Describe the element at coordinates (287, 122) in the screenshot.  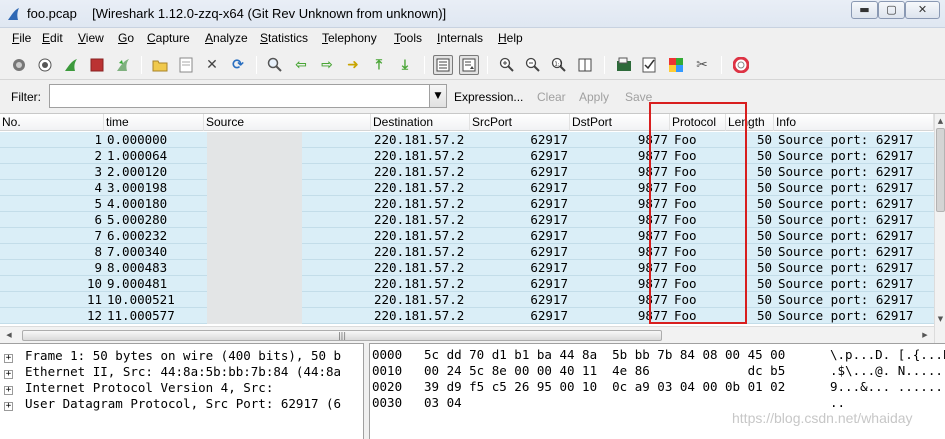
I see `column-header-source: Source` at that location.